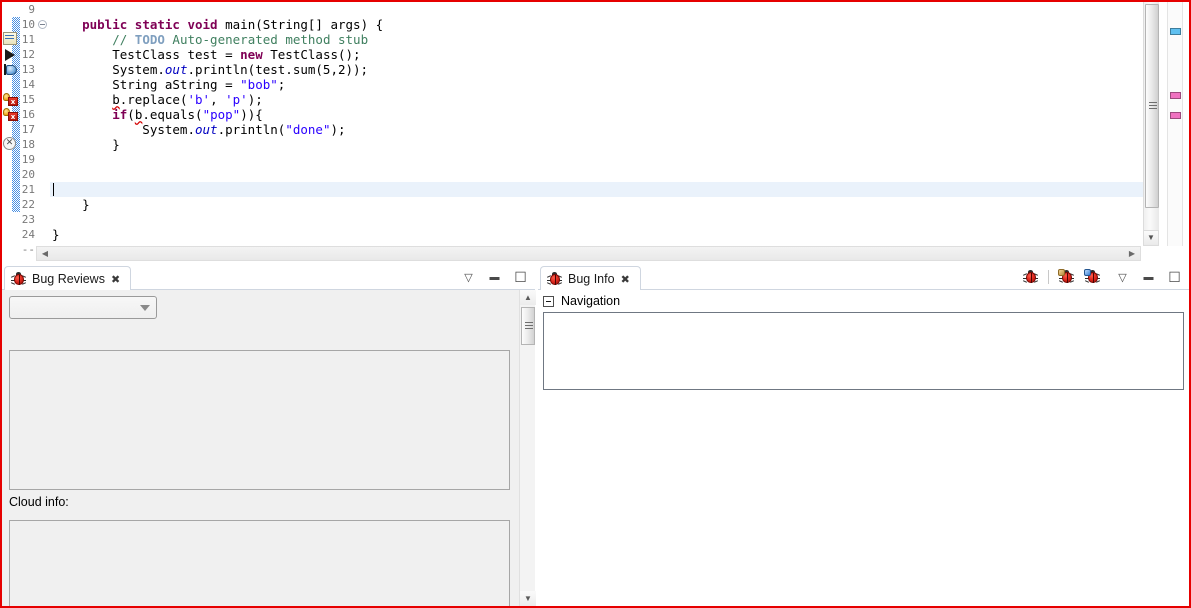  I want to click on navigation-content-box, so click(863, 351).